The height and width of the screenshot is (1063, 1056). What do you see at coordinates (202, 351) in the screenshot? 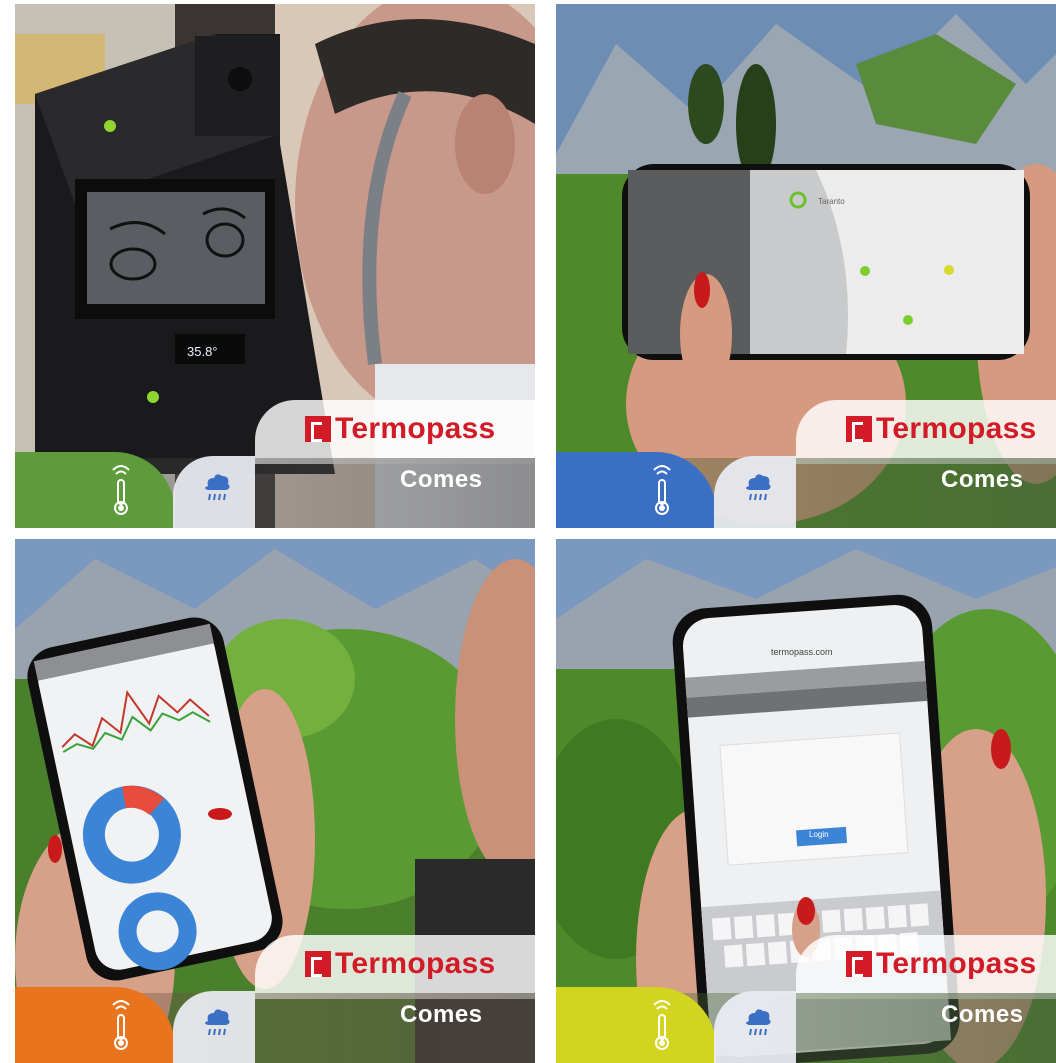
I see `device-reading: 35.8°` at bounding box center [202, 351].